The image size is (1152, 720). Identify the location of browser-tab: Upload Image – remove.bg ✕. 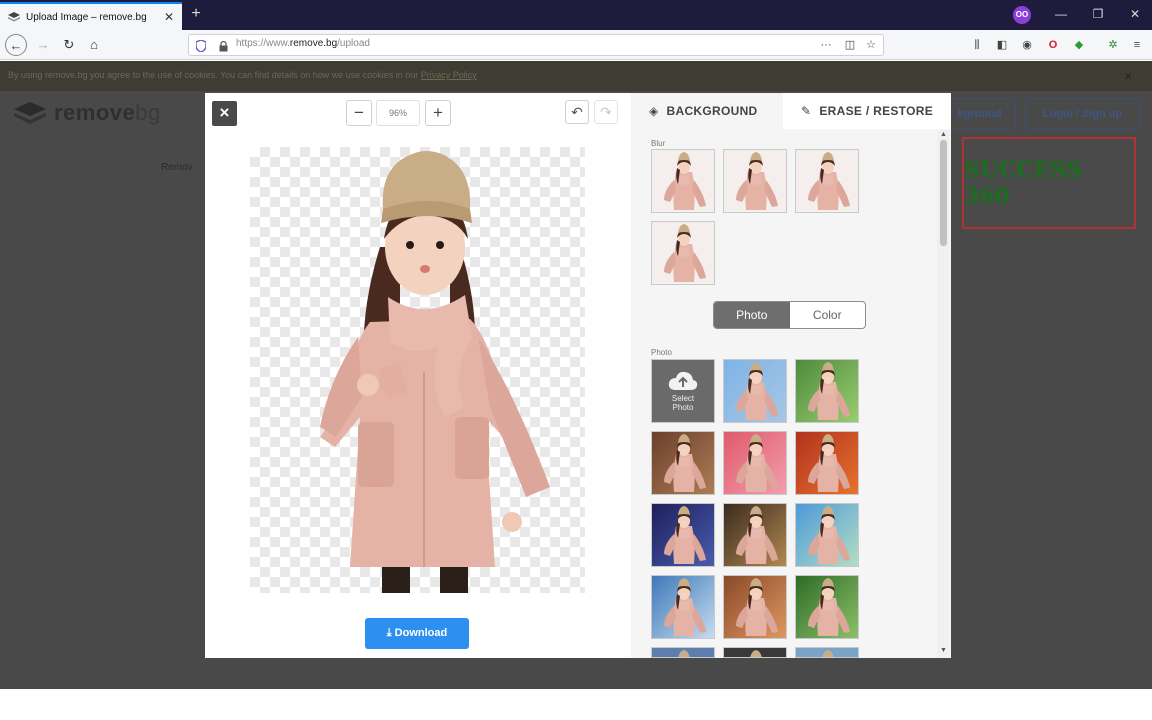
(91, 16).